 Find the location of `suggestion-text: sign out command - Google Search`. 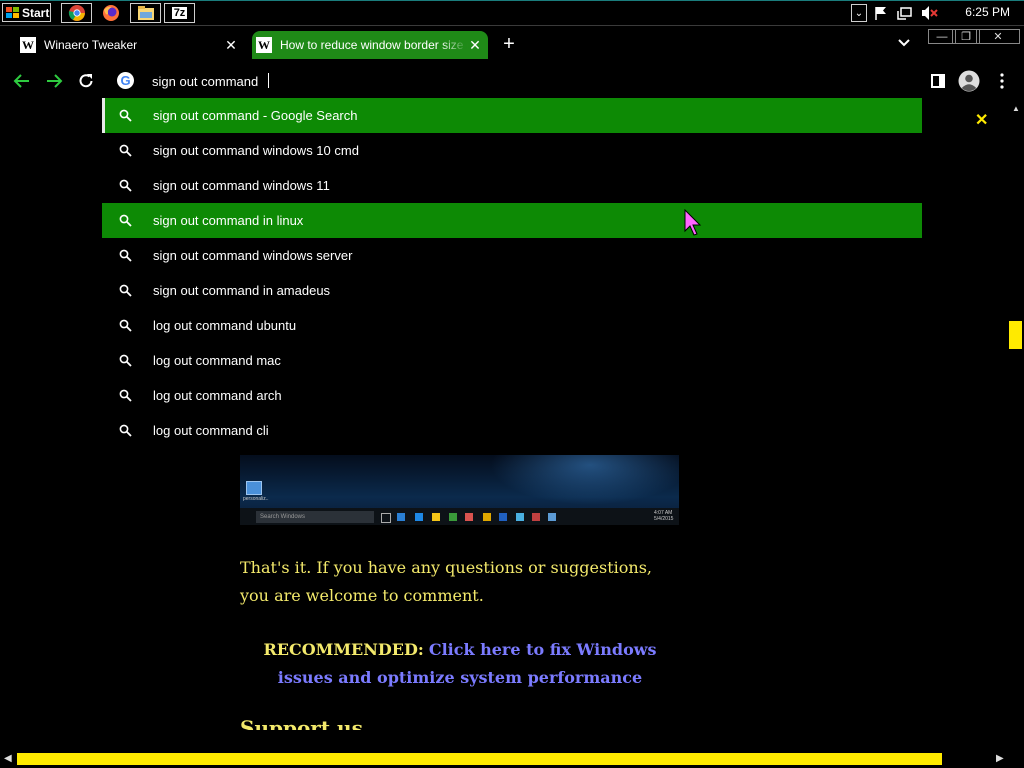

suggestion-text: sign out command - Google Search is located at coordinates (255, 115).